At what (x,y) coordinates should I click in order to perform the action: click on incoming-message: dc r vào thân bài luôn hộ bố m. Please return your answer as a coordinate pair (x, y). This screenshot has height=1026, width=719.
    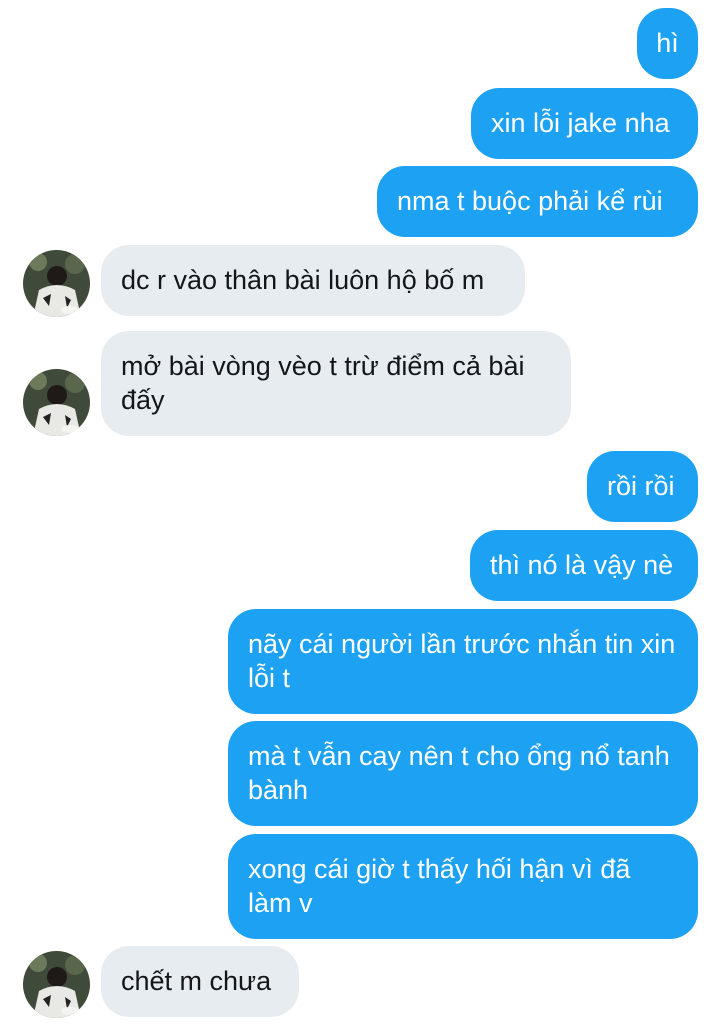
    Looking at the image, I should click on (313, 280).